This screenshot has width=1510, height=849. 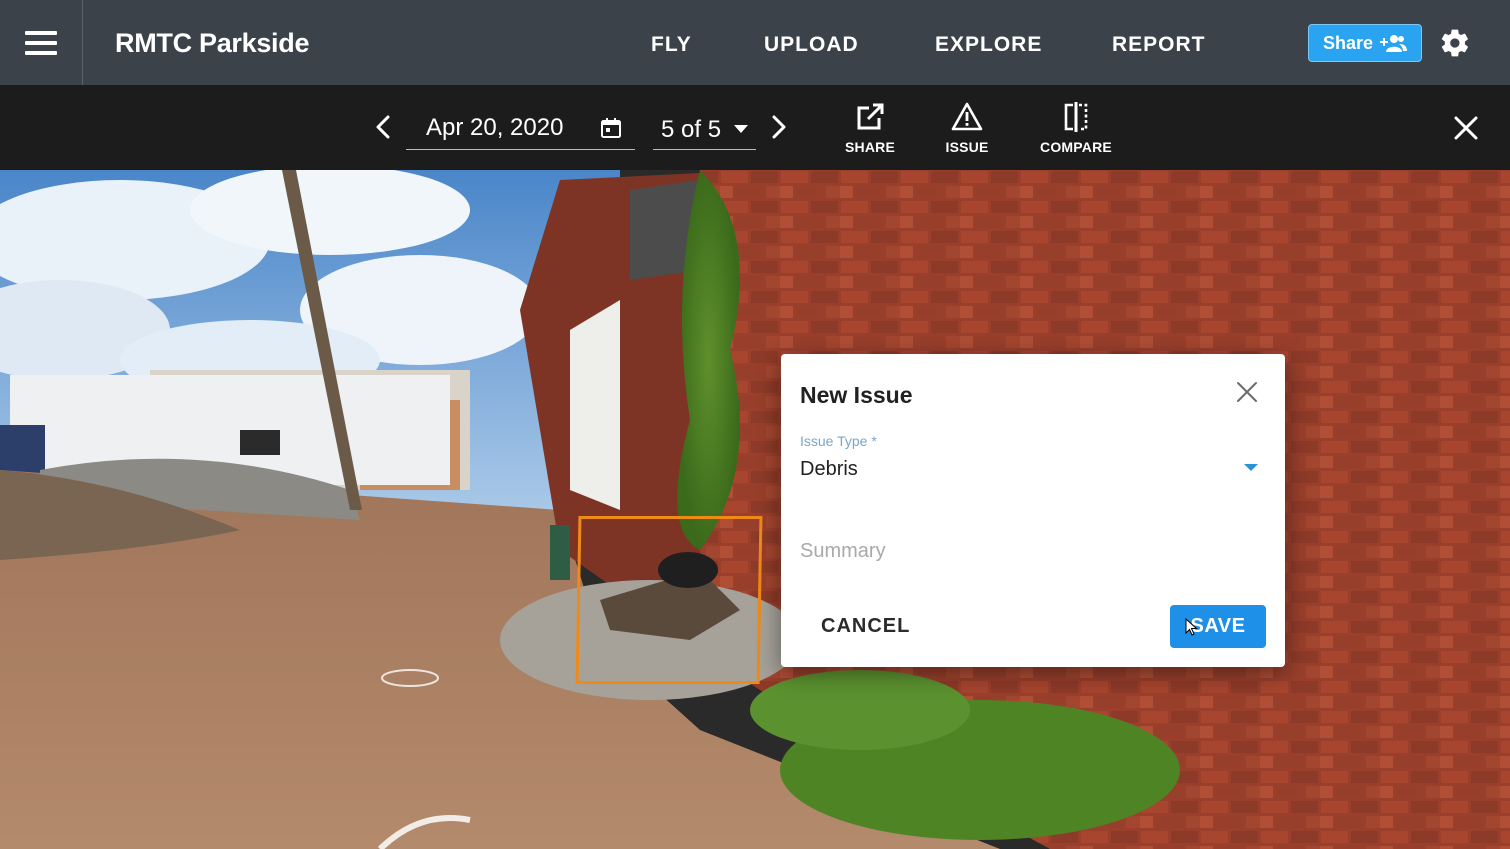 I want to click on nav-fly: FLY, so click(x=671, y=45).